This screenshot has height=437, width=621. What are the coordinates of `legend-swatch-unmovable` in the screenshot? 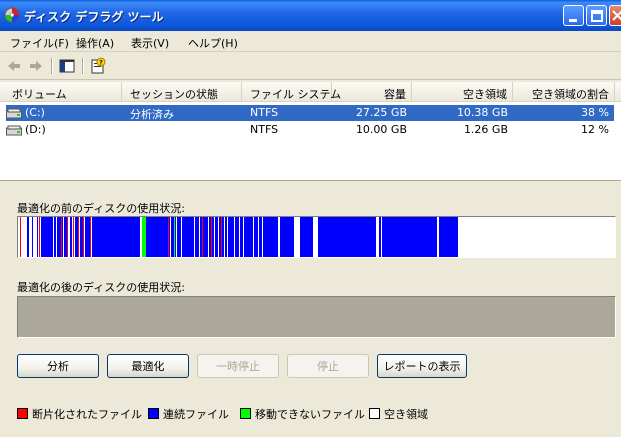 It's located at (245, 413).